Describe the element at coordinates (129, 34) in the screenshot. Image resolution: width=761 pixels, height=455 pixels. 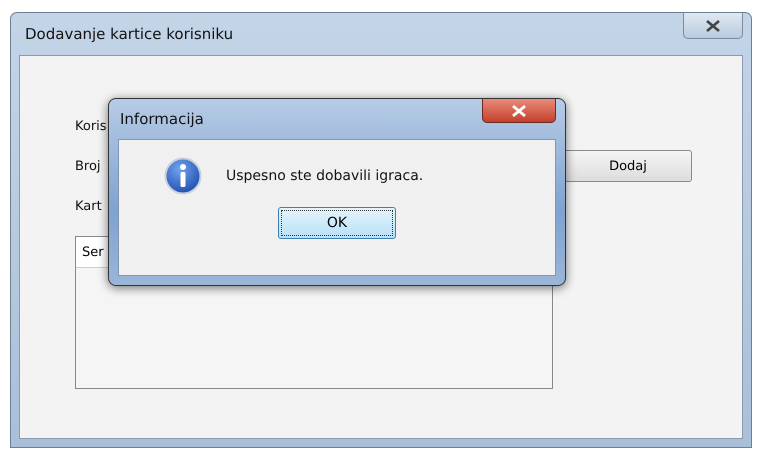
I see `window-title: Dodavanje kartice korisniku` at that location.